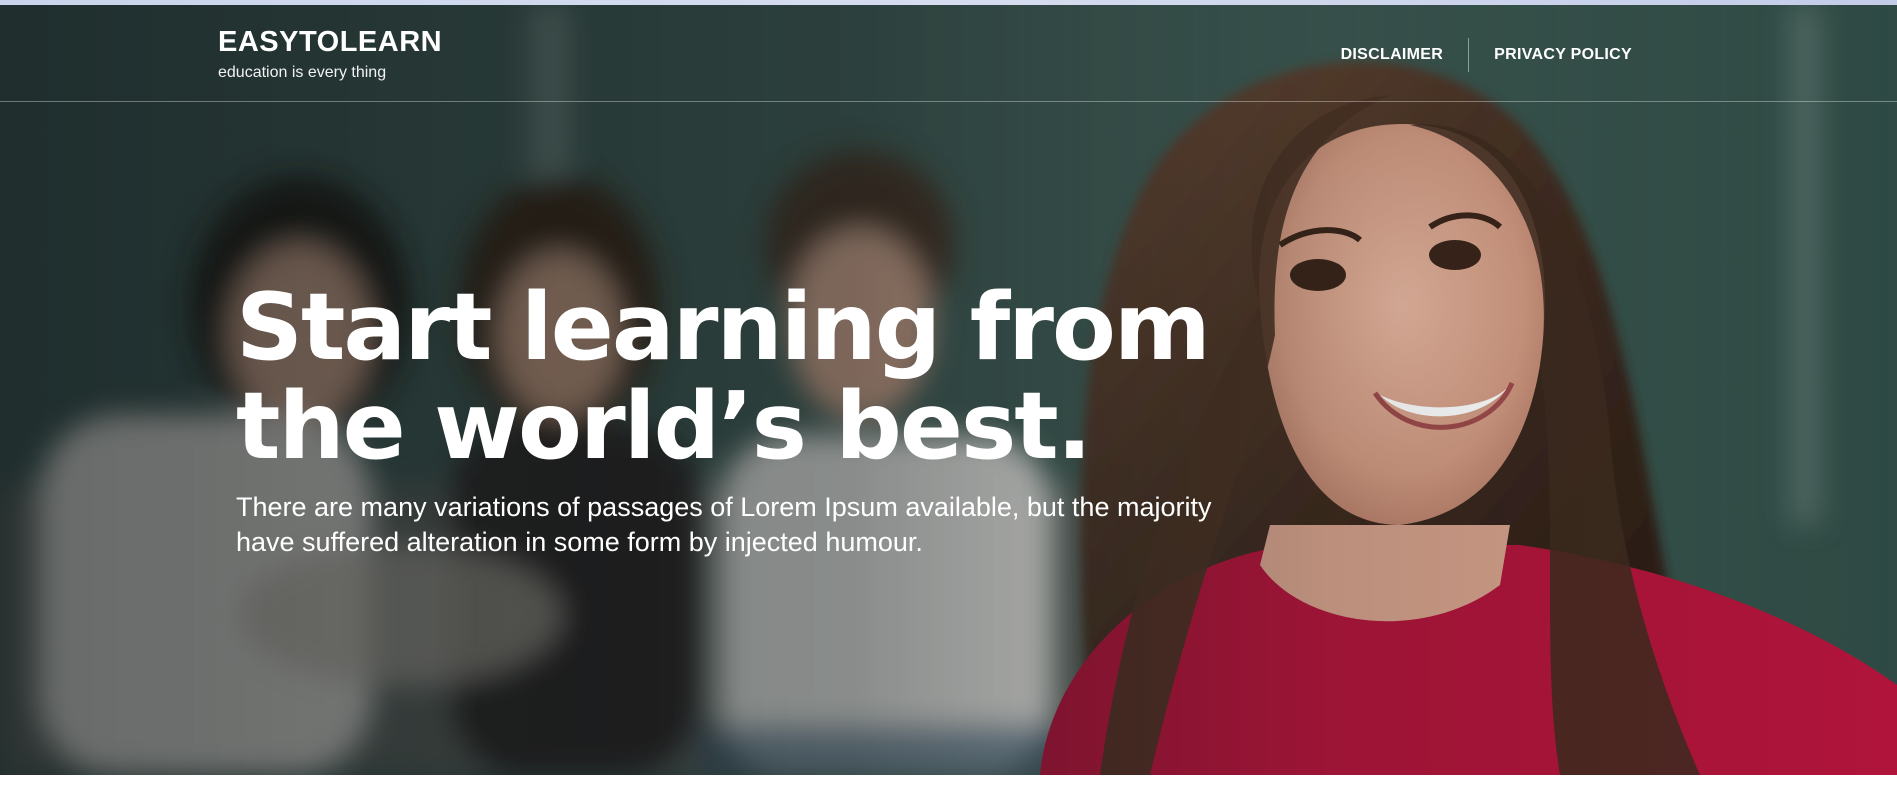 Image resolution: width=1897 pixels, height=785 pixels. I want to click on hero-headline: Start learning from the world’s best., so click(786, 377).